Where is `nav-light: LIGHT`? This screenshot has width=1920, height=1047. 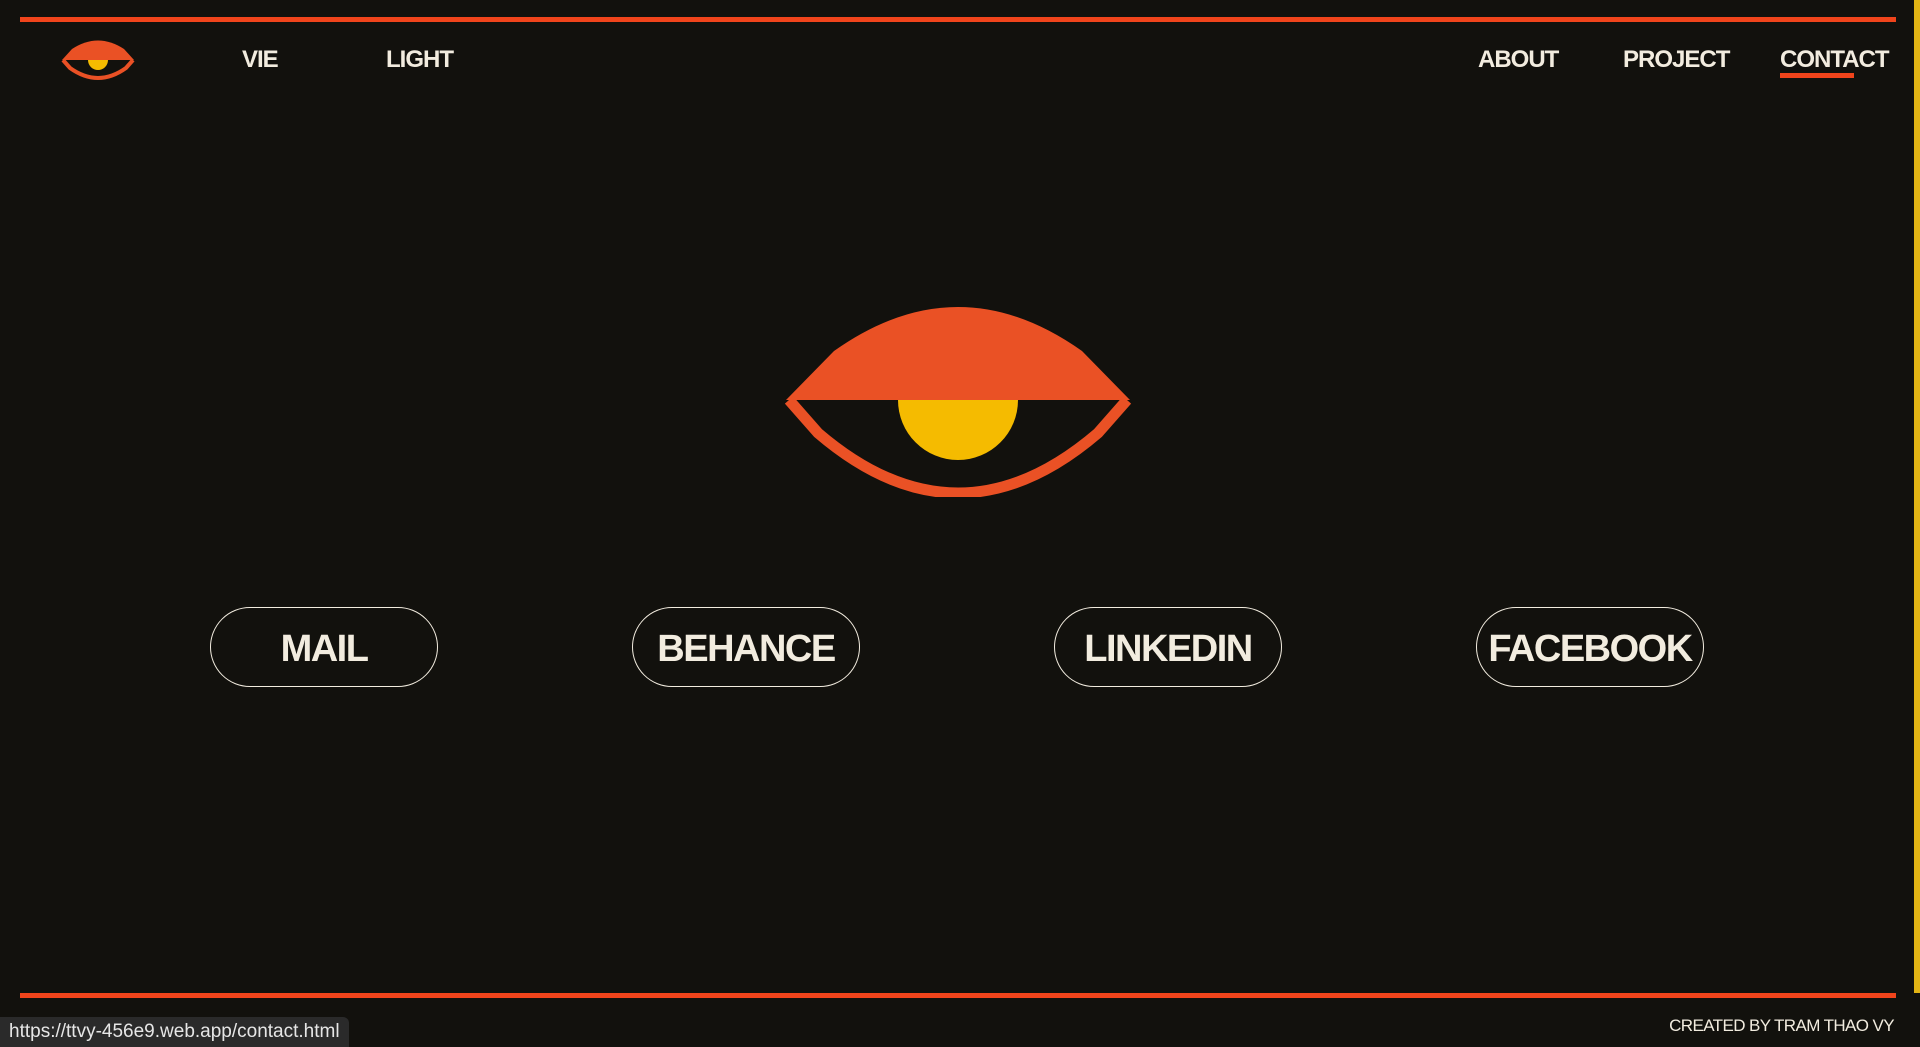 nav-light: LIGHT is located at coordinates (420, 60).